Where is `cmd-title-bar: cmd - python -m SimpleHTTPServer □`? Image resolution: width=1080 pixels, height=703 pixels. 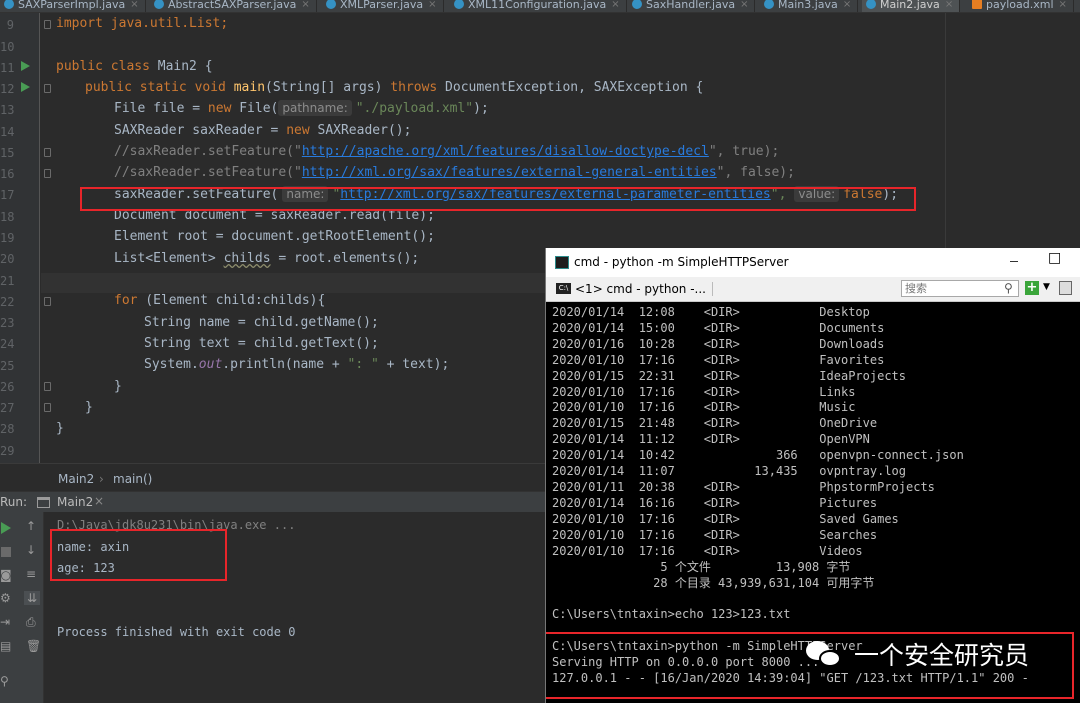
cmd-title-bar: cmd - python -m SimpleHTTPServer □ is located at coordinates (813, 262).